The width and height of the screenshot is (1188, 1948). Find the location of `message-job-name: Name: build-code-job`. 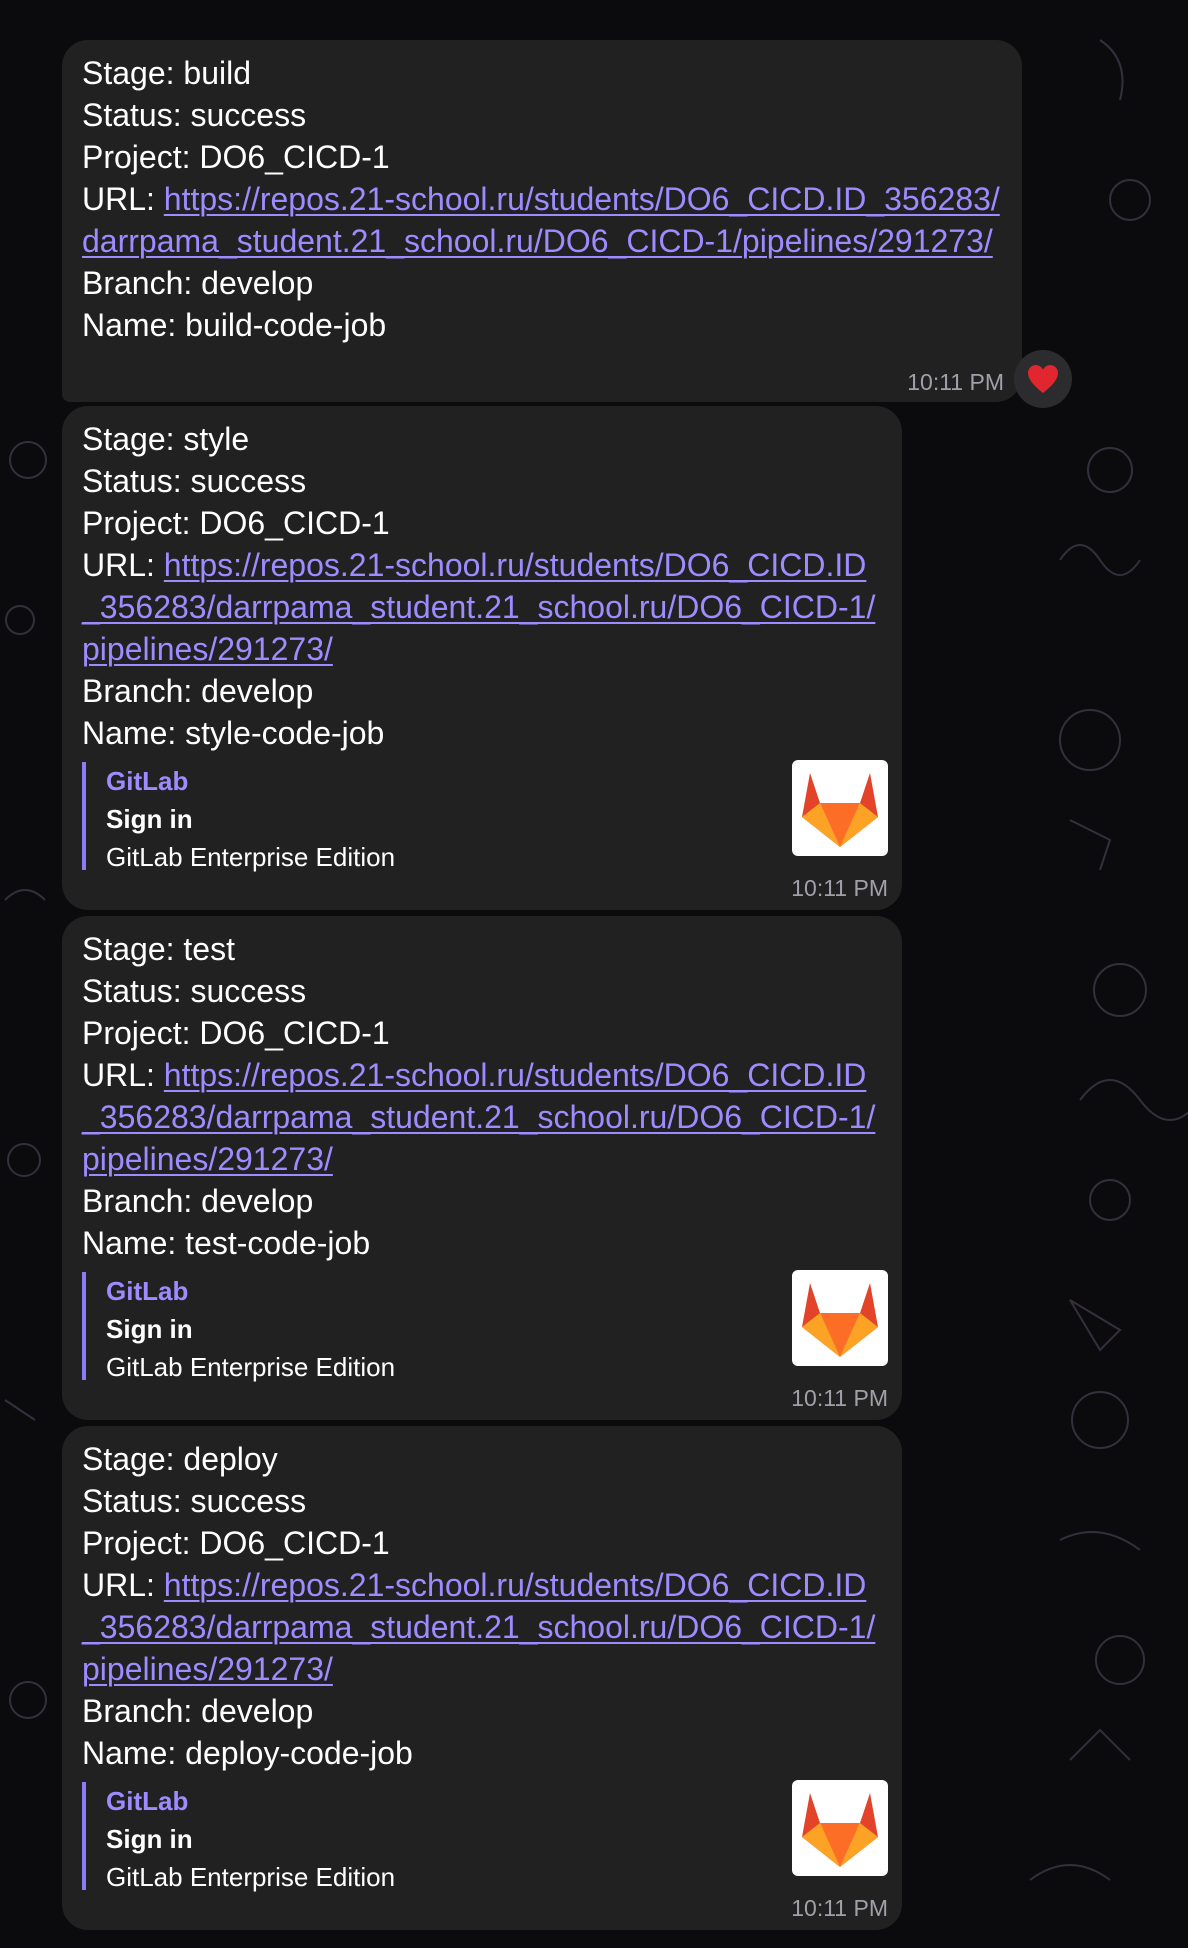

message-job-name: Name: build-code-job is located at coordinates (234, 325).